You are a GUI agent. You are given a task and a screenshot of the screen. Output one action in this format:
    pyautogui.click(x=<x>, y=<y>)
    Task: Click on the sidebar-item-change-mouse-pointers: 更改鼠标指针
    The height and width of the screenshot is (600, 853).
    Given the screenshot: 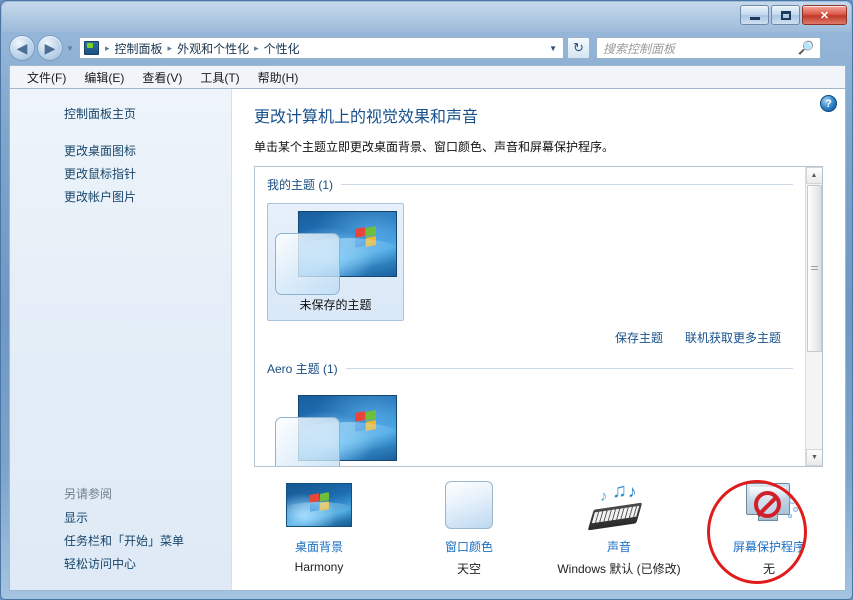 What is the action you would take?
    pyautogui.click(x=120, y=174)
    